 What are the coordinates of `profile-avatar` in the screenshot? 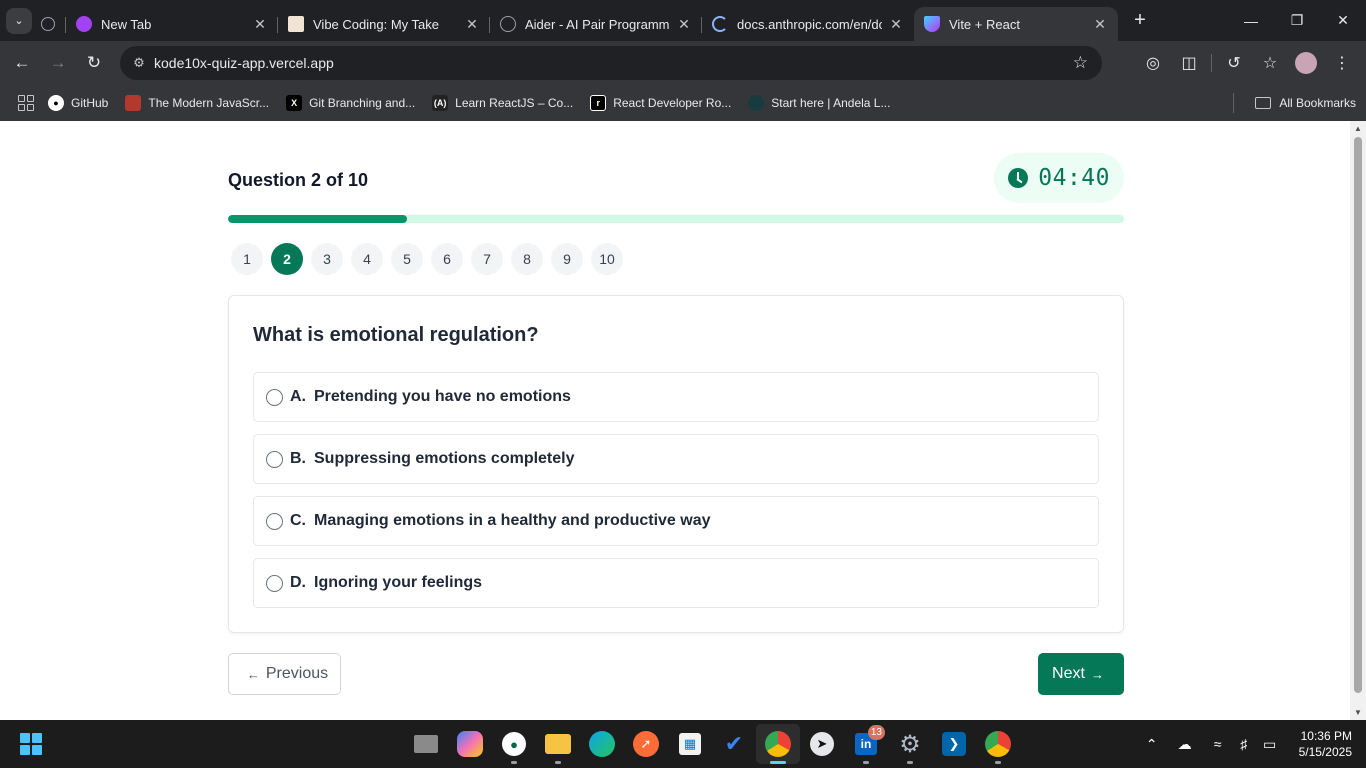 It's located at (1306, 63).